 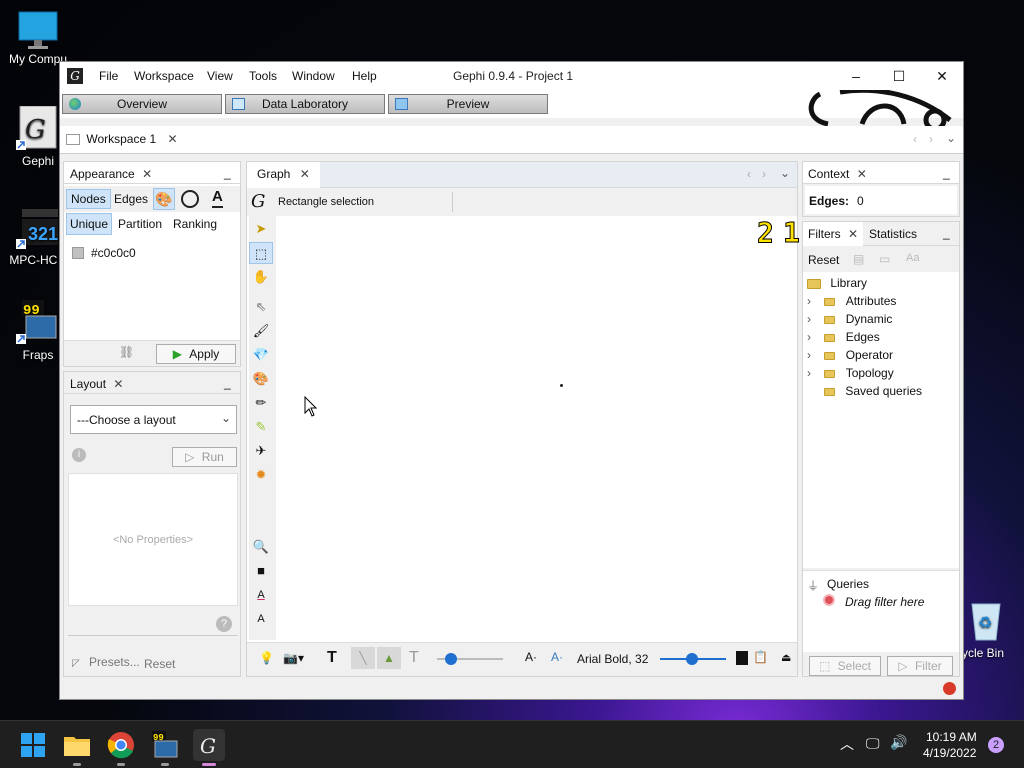 What do you see at coordinates (920, 666) in the screenshot?
I see `filter-button: ▷ Filter` at bounding box center [920, 666].